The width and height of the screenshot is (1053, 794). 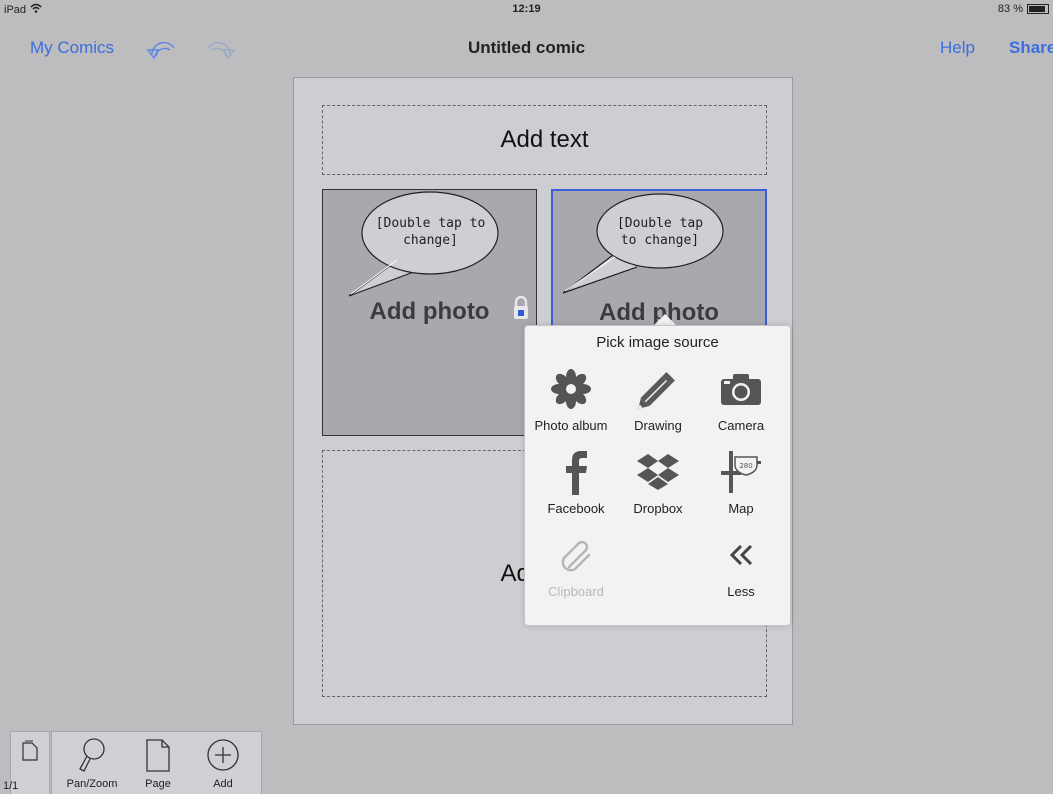 What do you see at coordinates (223, 755) in the screenshot?
I see `plus-circle-icon` at bounding box center [223, 755].